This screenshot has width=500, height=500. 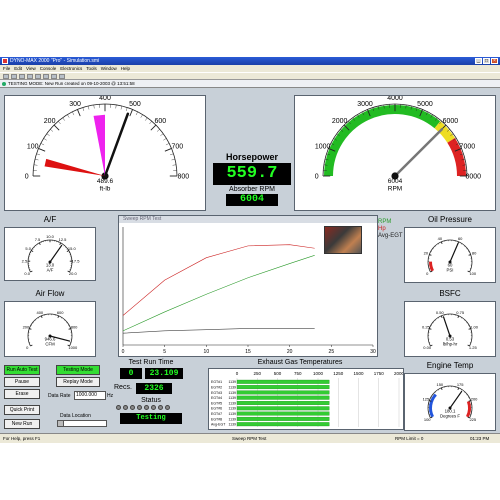 What do you see at coordinates (474, 327) in the screenshot?
I see `gauge-tick-label: 1.00` at bounding box center [474, 327].